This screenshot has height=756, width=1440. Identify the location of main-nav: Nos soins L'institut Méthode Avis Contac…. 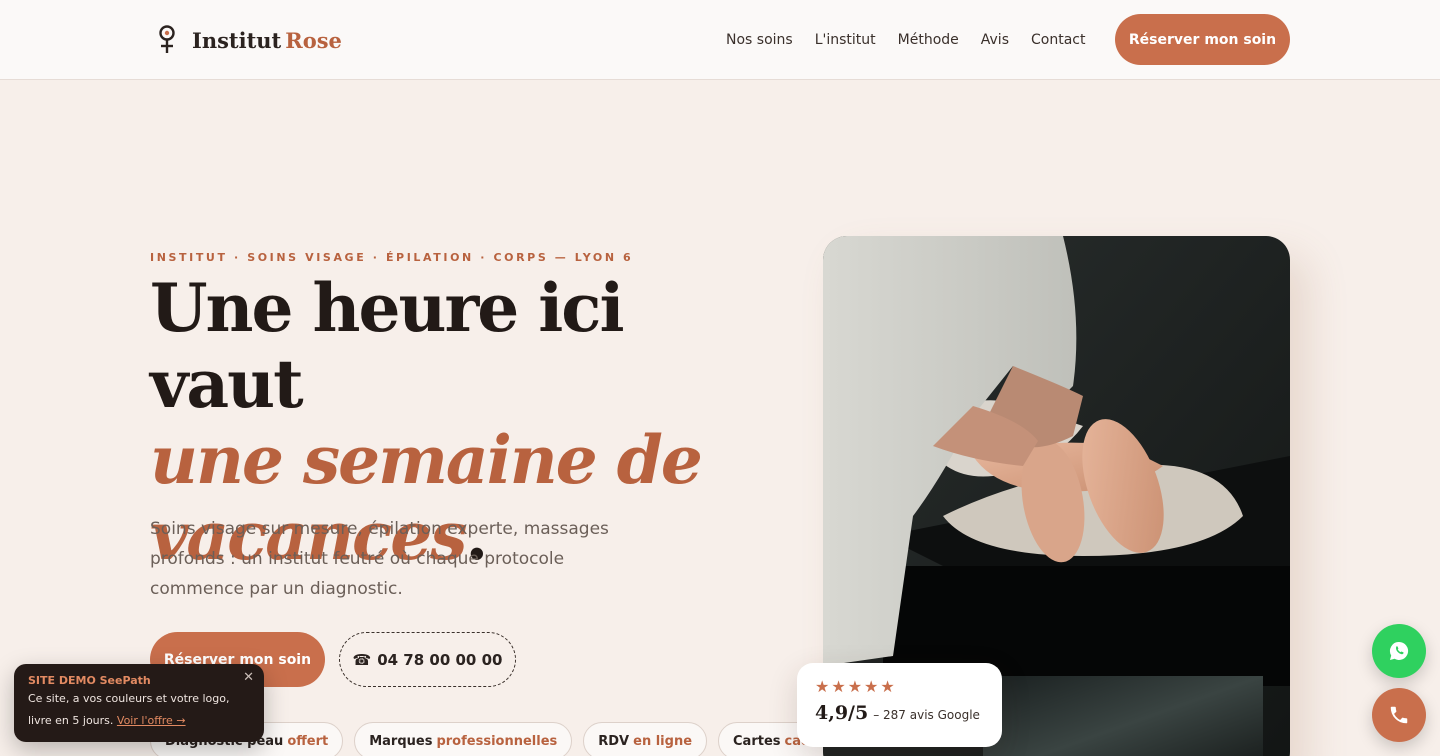
(905, 40).